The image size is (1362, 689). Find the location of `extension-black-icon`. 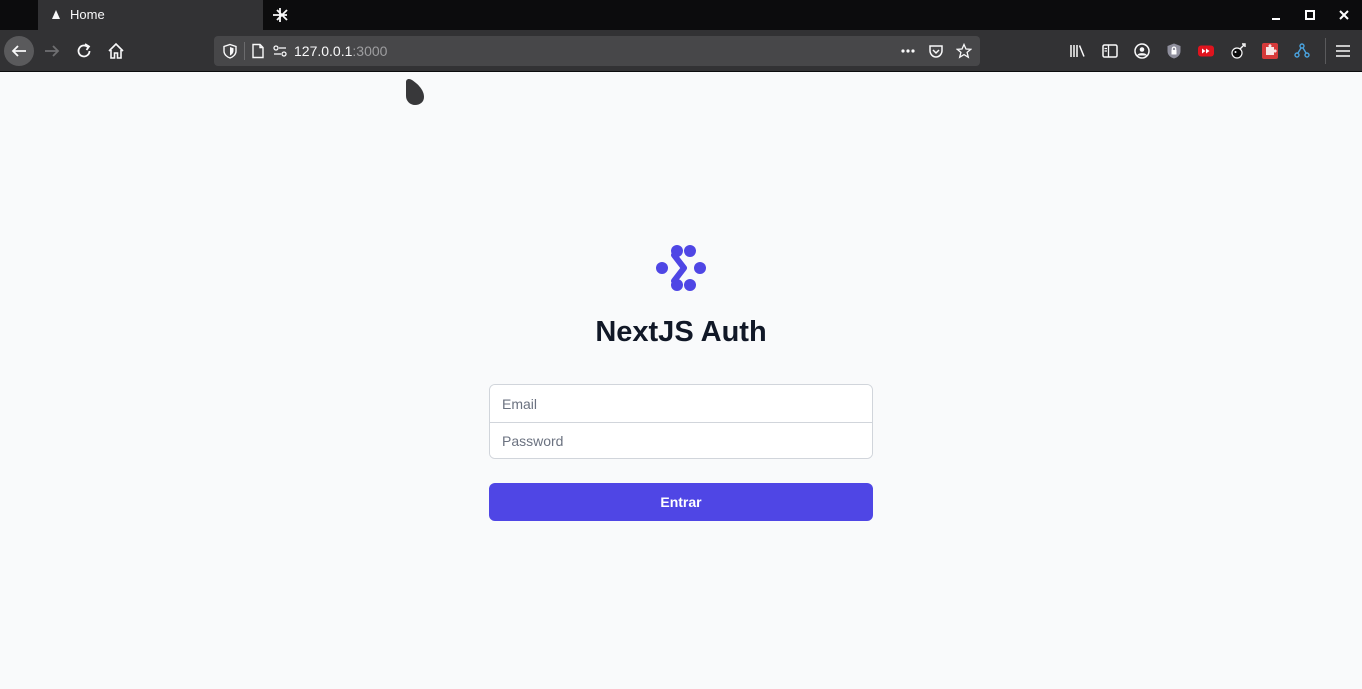

extension-black-icon is located at coordinates (1238, 51).